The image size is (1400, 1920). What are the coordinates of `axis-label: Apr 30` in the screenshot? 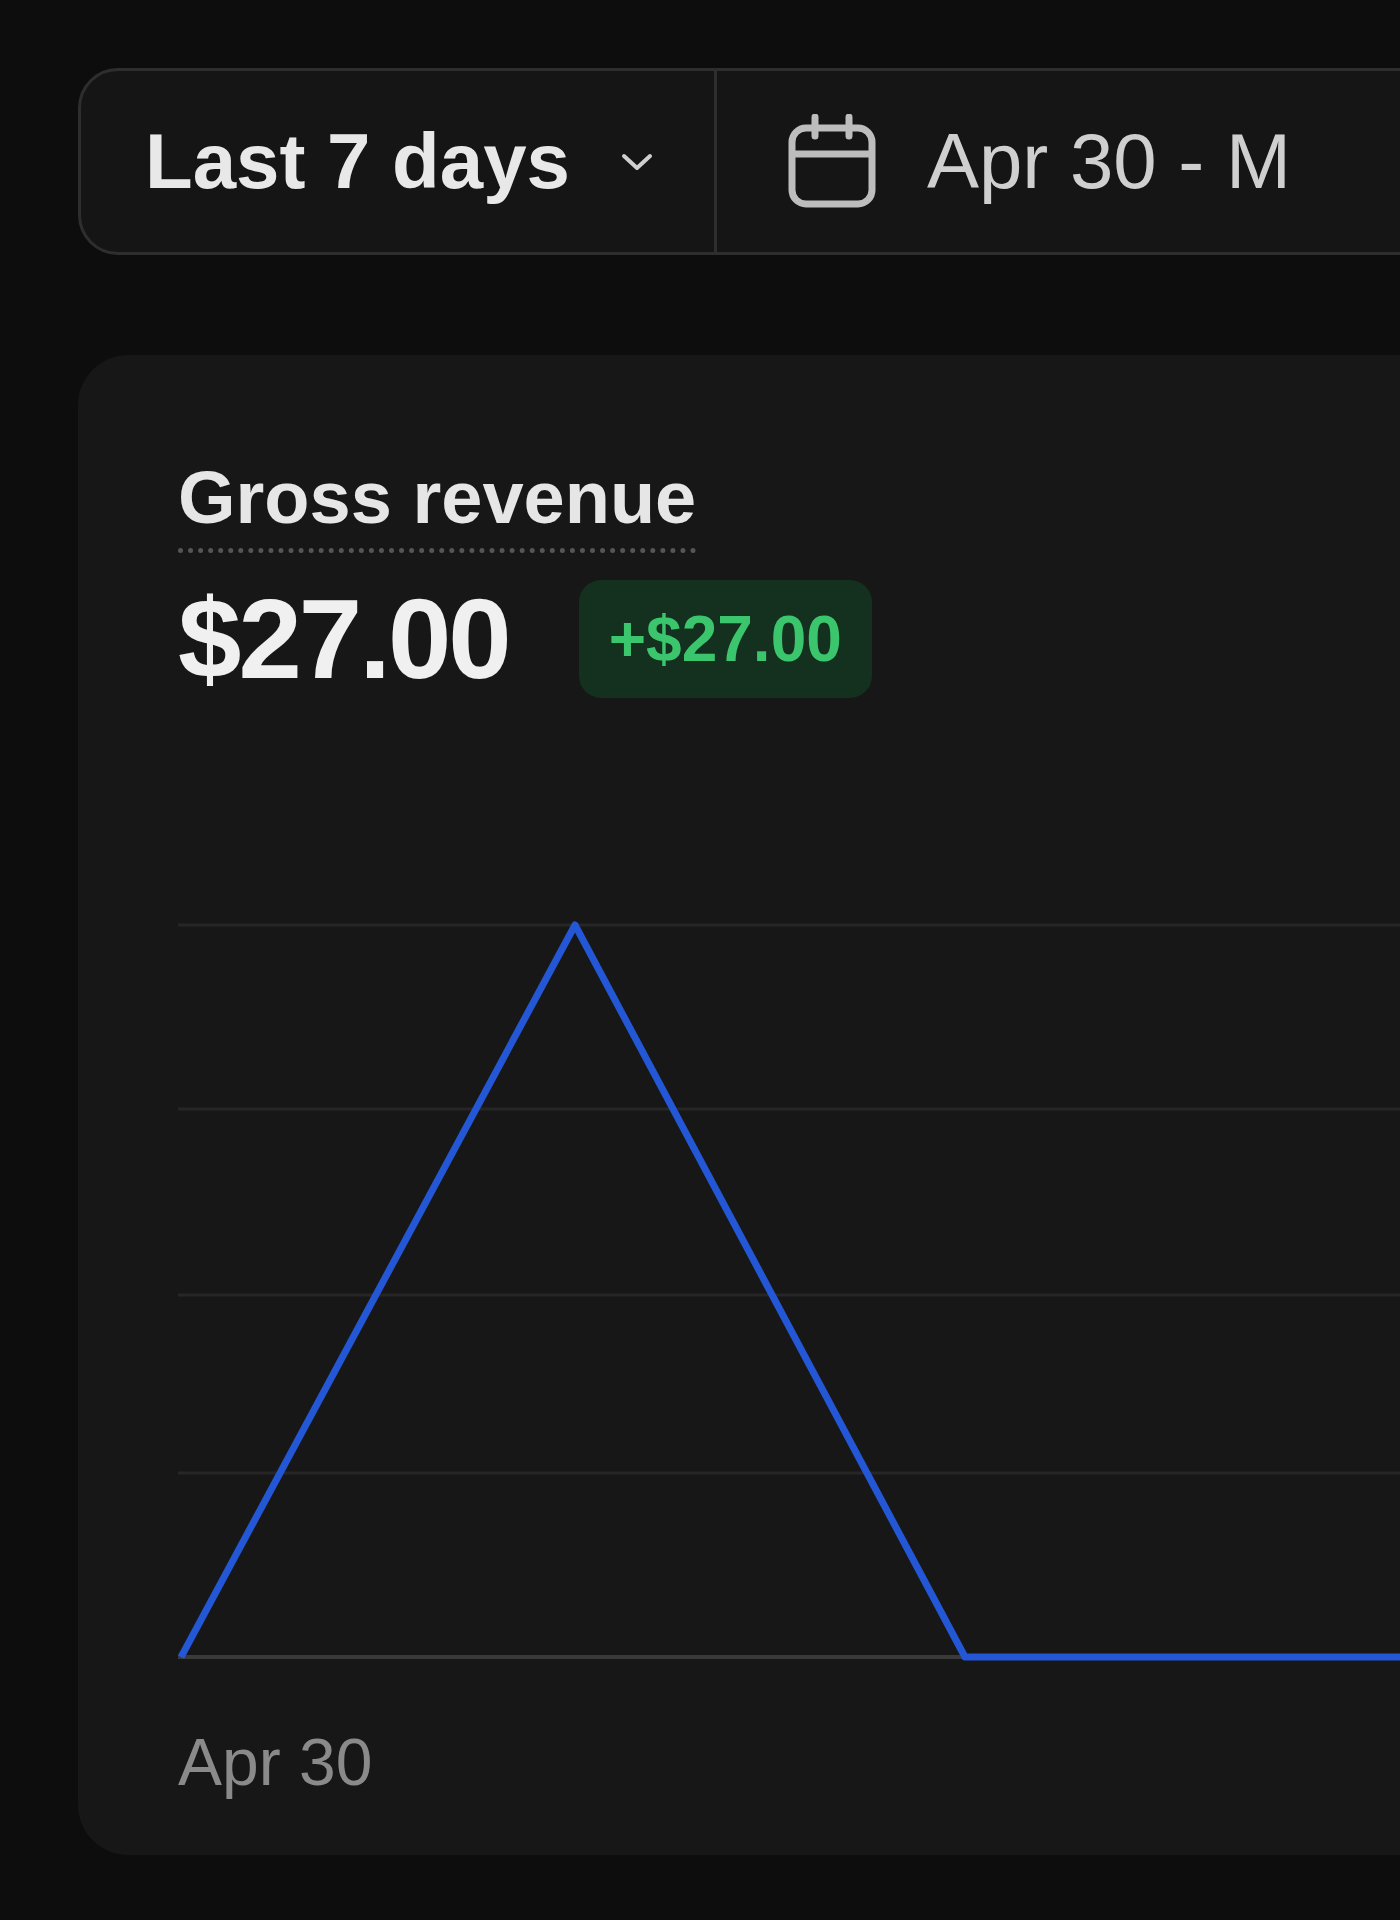 It's located at (275, 1762).